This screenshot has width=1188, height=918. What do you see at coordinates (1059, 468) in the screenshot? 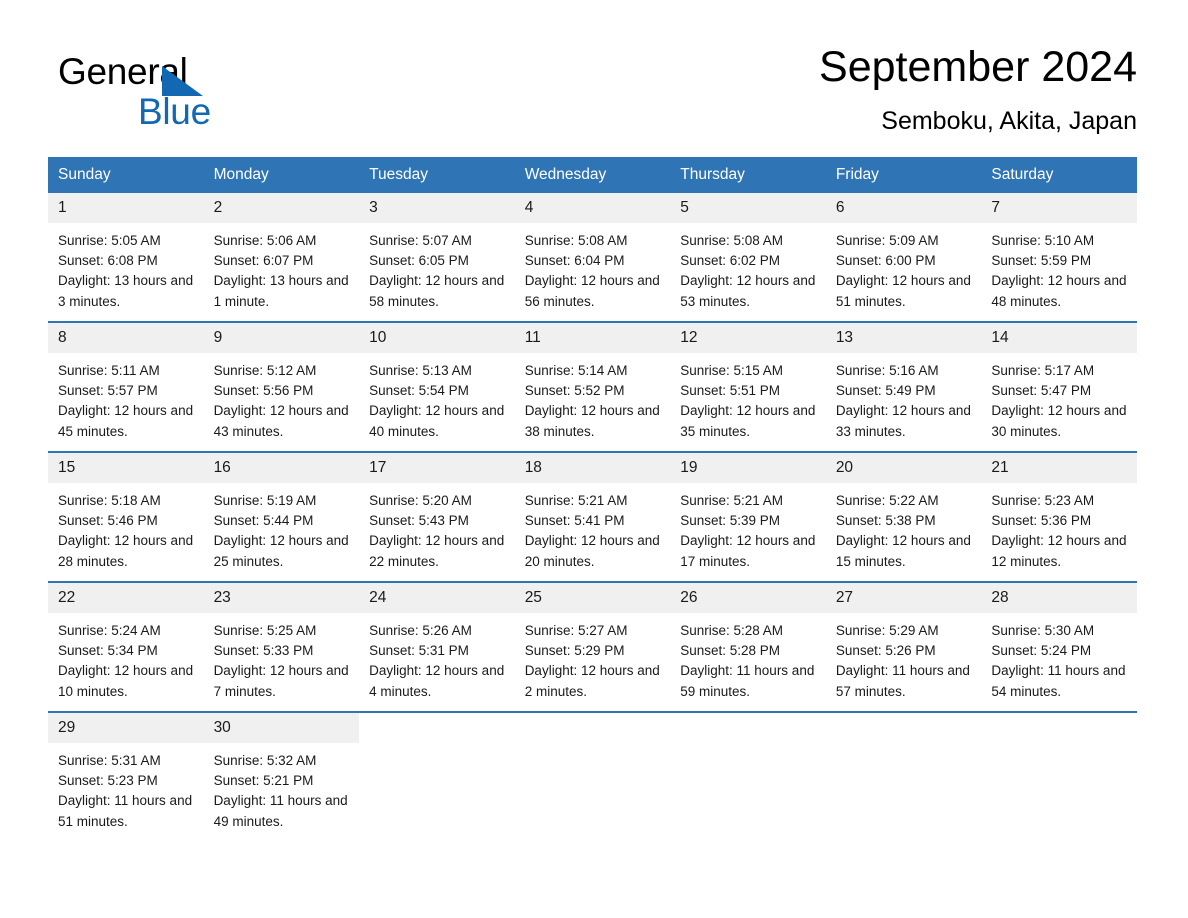
I see `day-number: 21` at bounding box center [1059, 468].